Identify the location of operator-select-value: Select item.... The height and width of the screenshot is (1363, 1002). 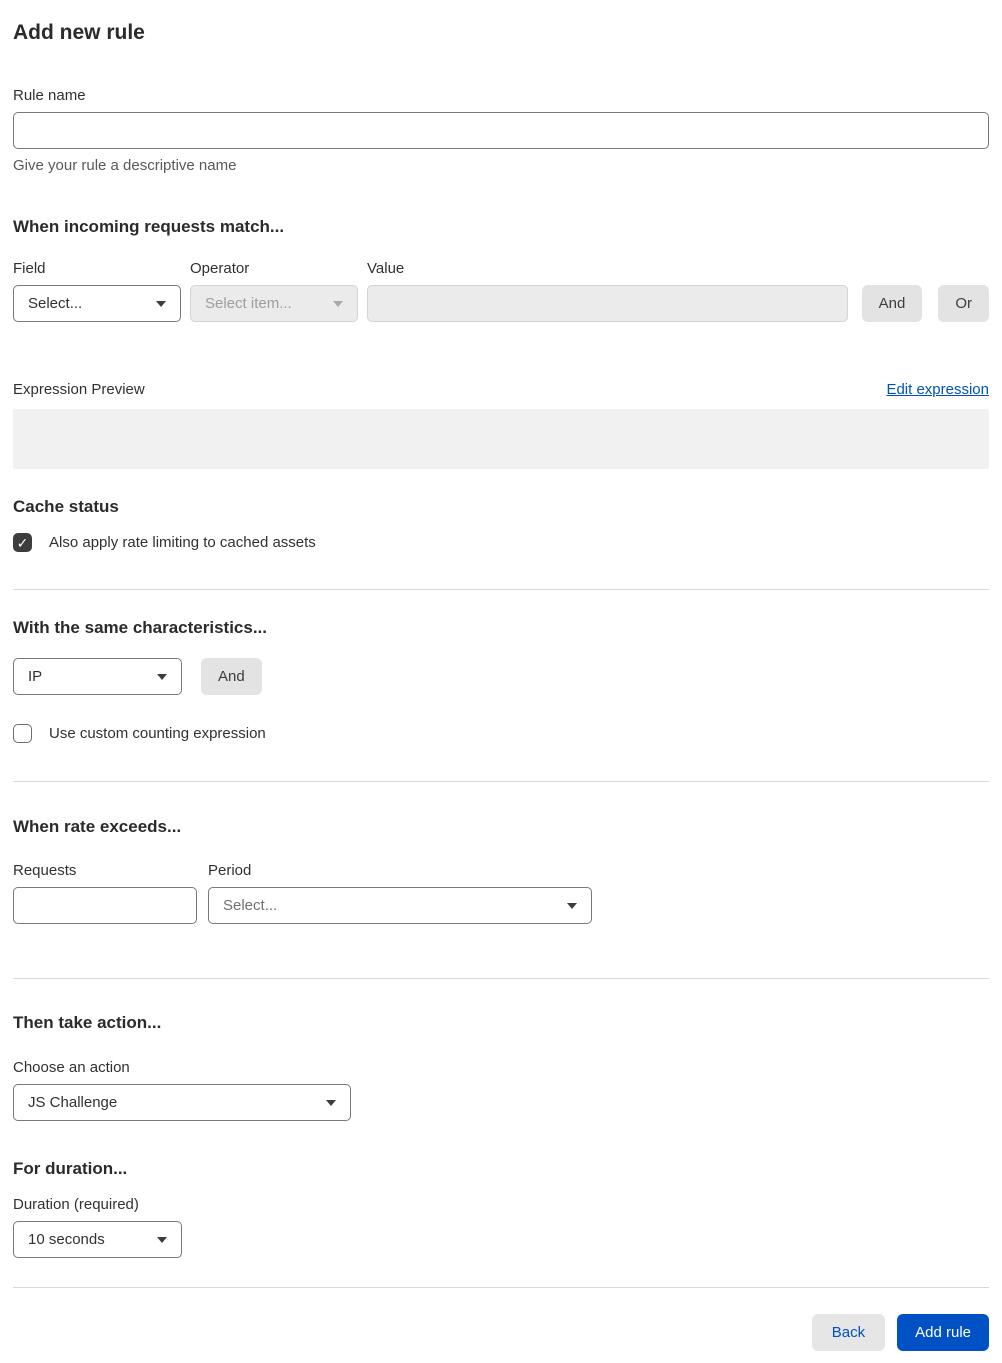
(248, 303).